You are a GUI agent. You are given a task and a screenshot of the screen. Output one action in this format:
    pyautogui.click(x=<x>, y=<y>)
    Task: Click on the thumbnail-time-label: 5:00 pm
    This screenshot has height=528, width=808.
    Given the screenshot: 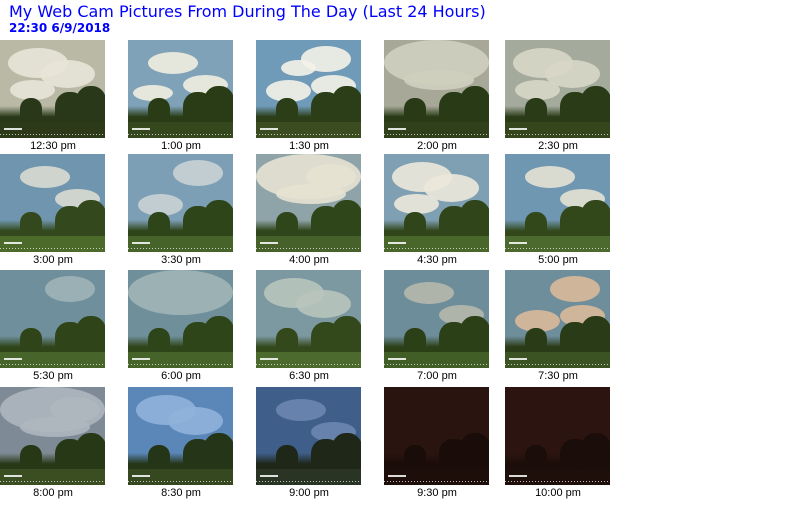 What is the action you would take?
    pyautogui.click(x=558, y=260)
    